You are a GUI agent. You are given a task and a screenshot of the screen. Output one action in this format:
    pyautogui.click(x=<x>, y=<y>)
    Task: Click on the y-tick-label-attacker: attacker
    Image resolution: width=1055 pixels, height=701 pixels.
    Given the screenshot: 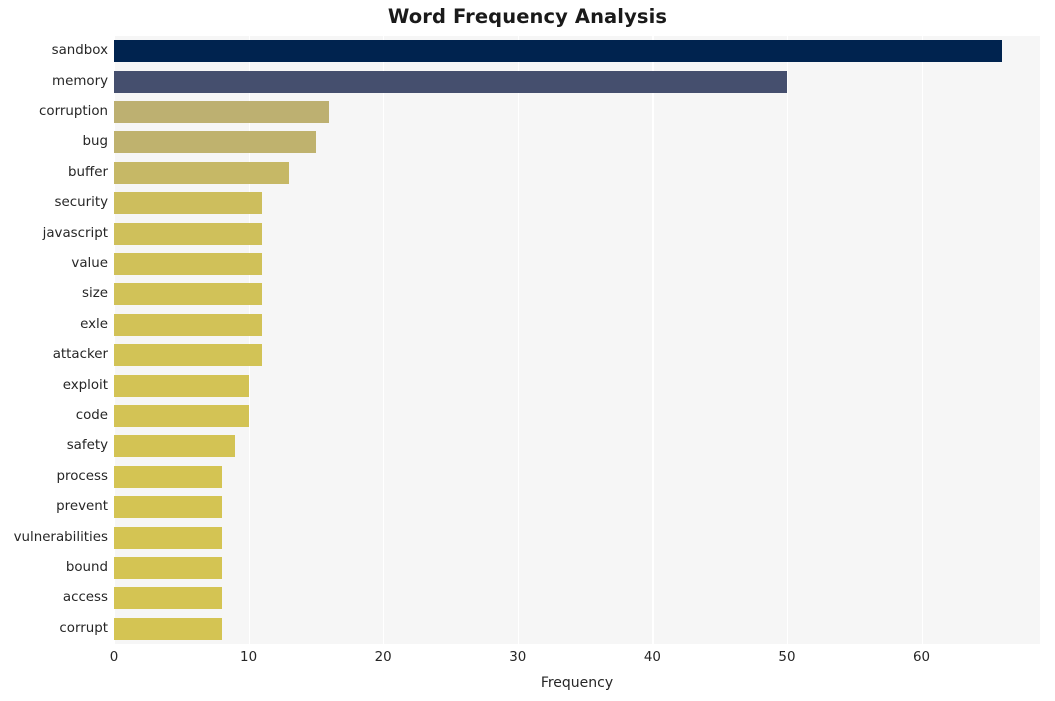 What is the action you would take?
    pyautogui.click(x=80, y=355)
    